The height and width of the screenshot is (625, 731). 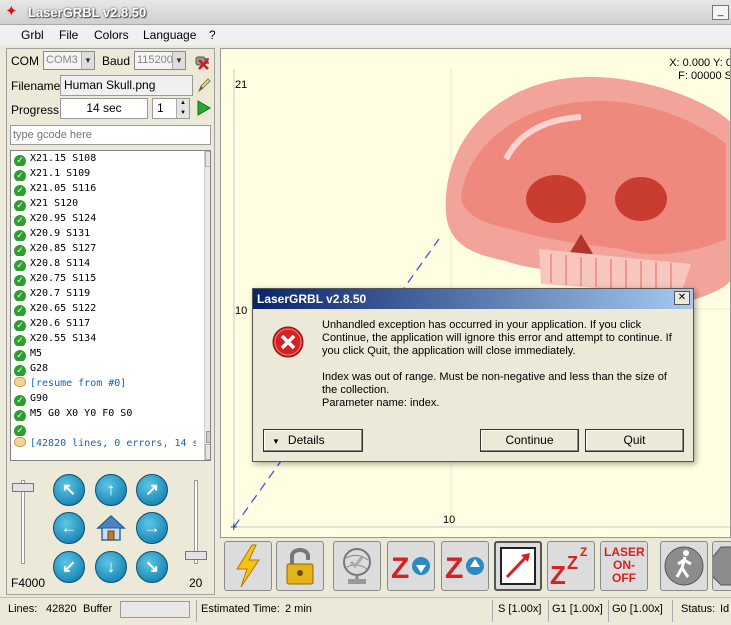 I want to click on g1-override: G1 [1.00x], so click(x=577, y=609).